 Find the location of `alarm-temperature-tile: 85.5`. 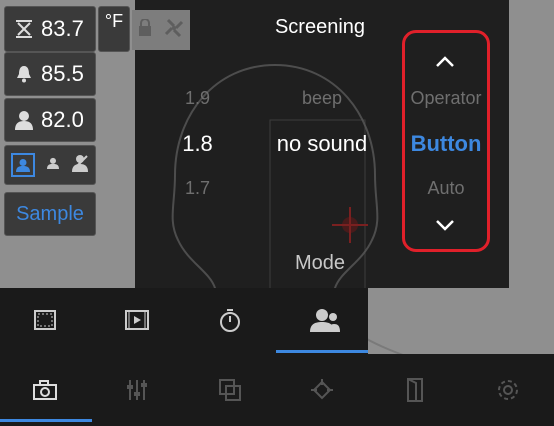

alarm-temperature-tile: 85.5 is located at coordinates (50, 74).